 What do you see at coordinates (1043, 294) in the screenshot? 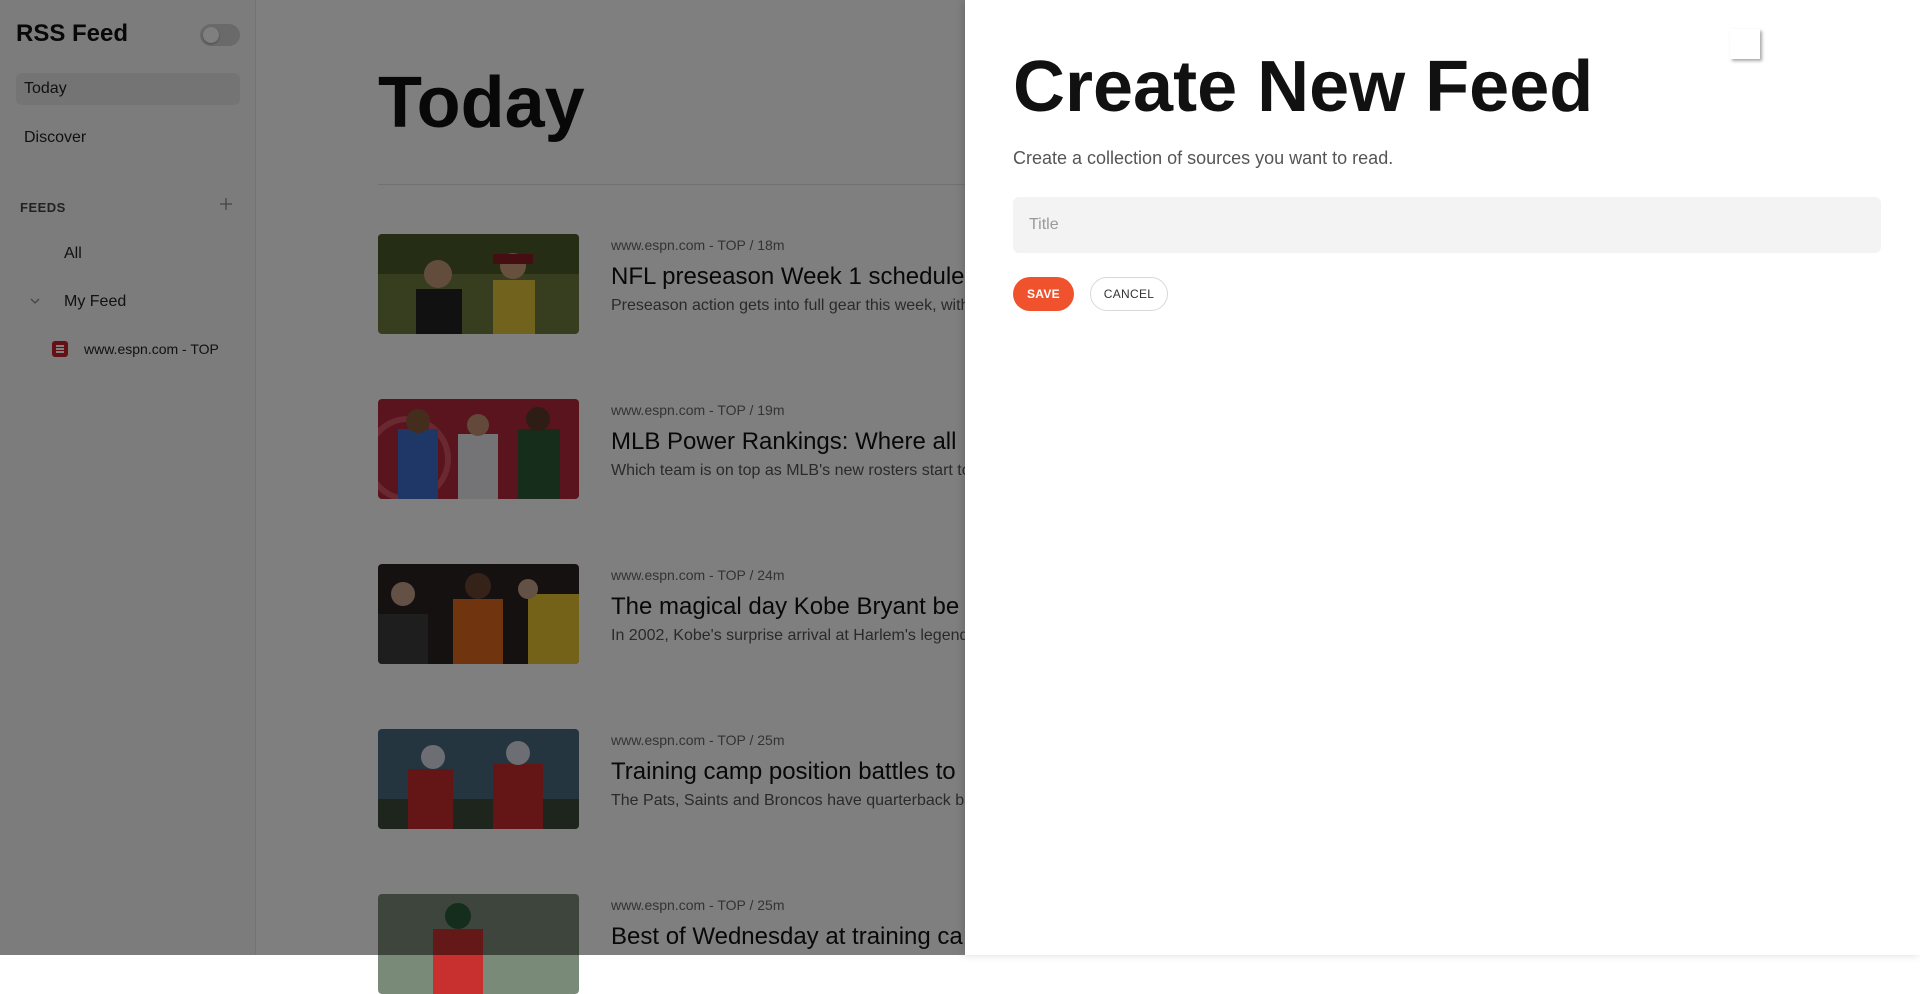
I see `save-button: SAVE` at bounding box center [1043, 294].